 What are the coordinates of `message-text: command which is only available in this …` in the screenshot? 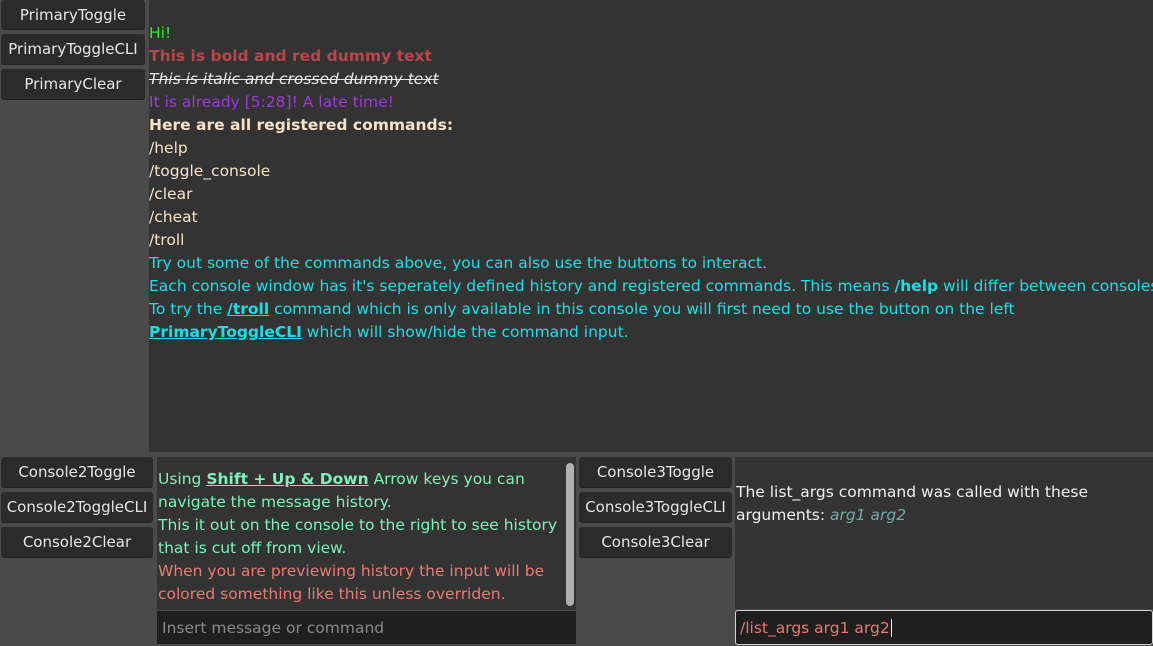 It's located at (642, 309).